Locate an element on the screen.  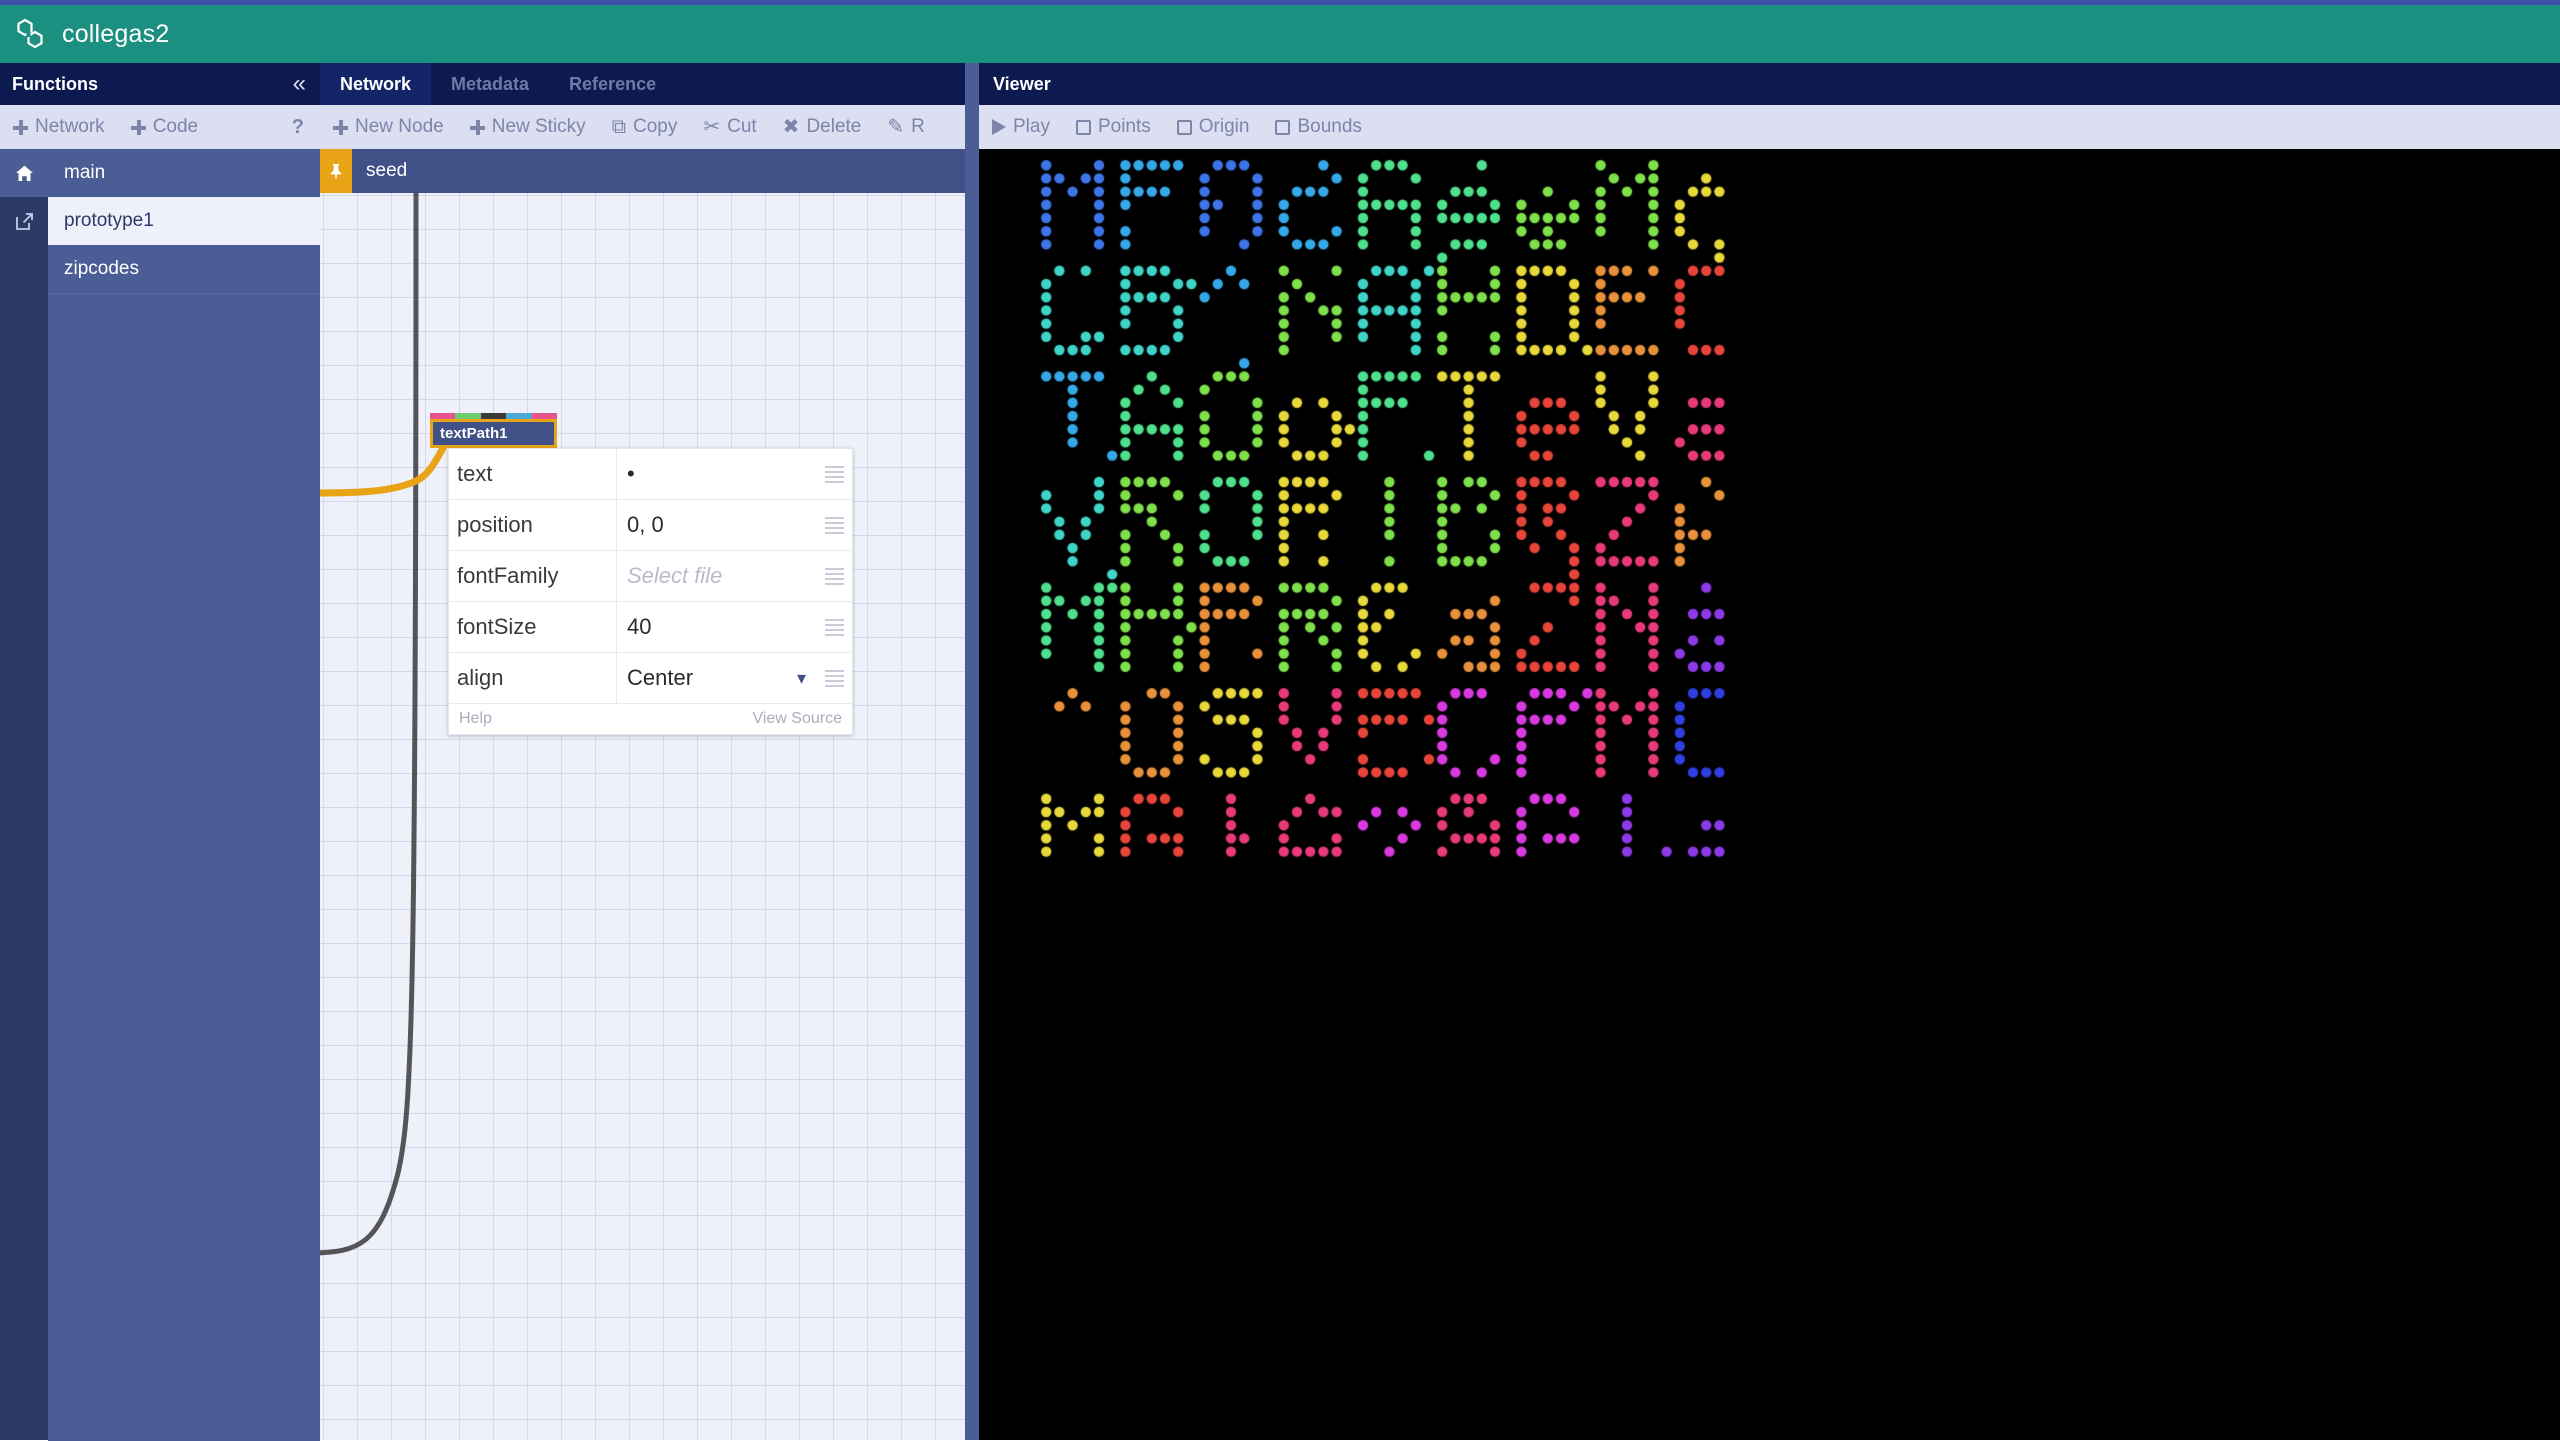
add-network-button: Network is located at coordinates (59, 127).